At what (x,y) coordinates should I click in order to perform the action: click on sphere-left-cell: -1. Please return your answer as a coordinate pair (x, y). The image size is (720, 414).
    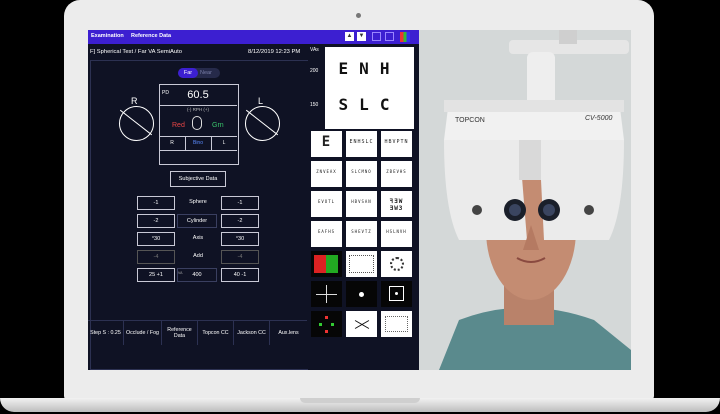
    Looking at the image, I should click on (240, 203).